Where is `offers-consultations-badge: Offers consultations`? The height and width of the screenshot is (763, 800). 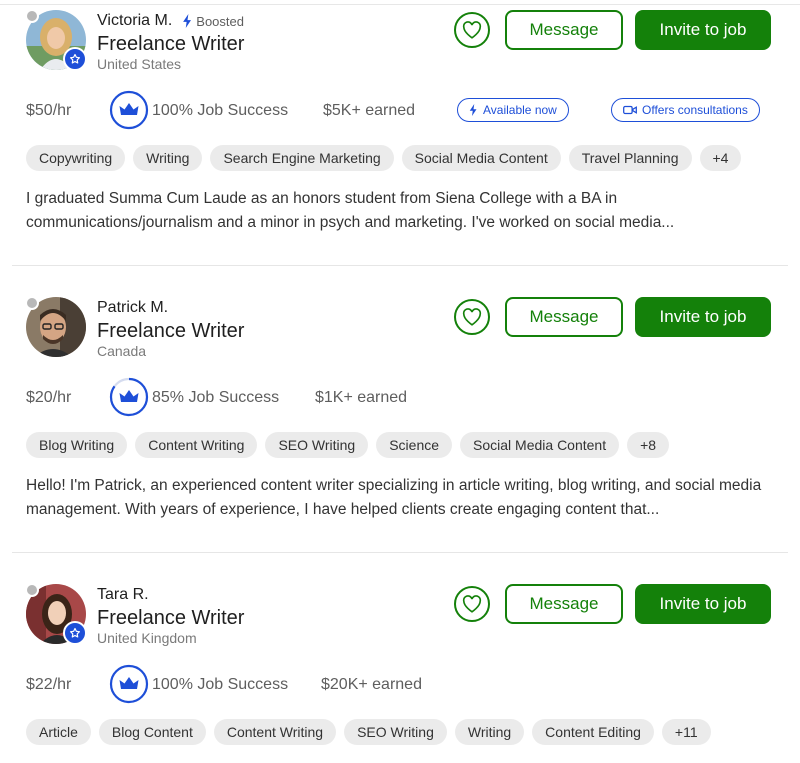
offers-consultations-badge: Offers consultations is located at coordinates (685, 110).